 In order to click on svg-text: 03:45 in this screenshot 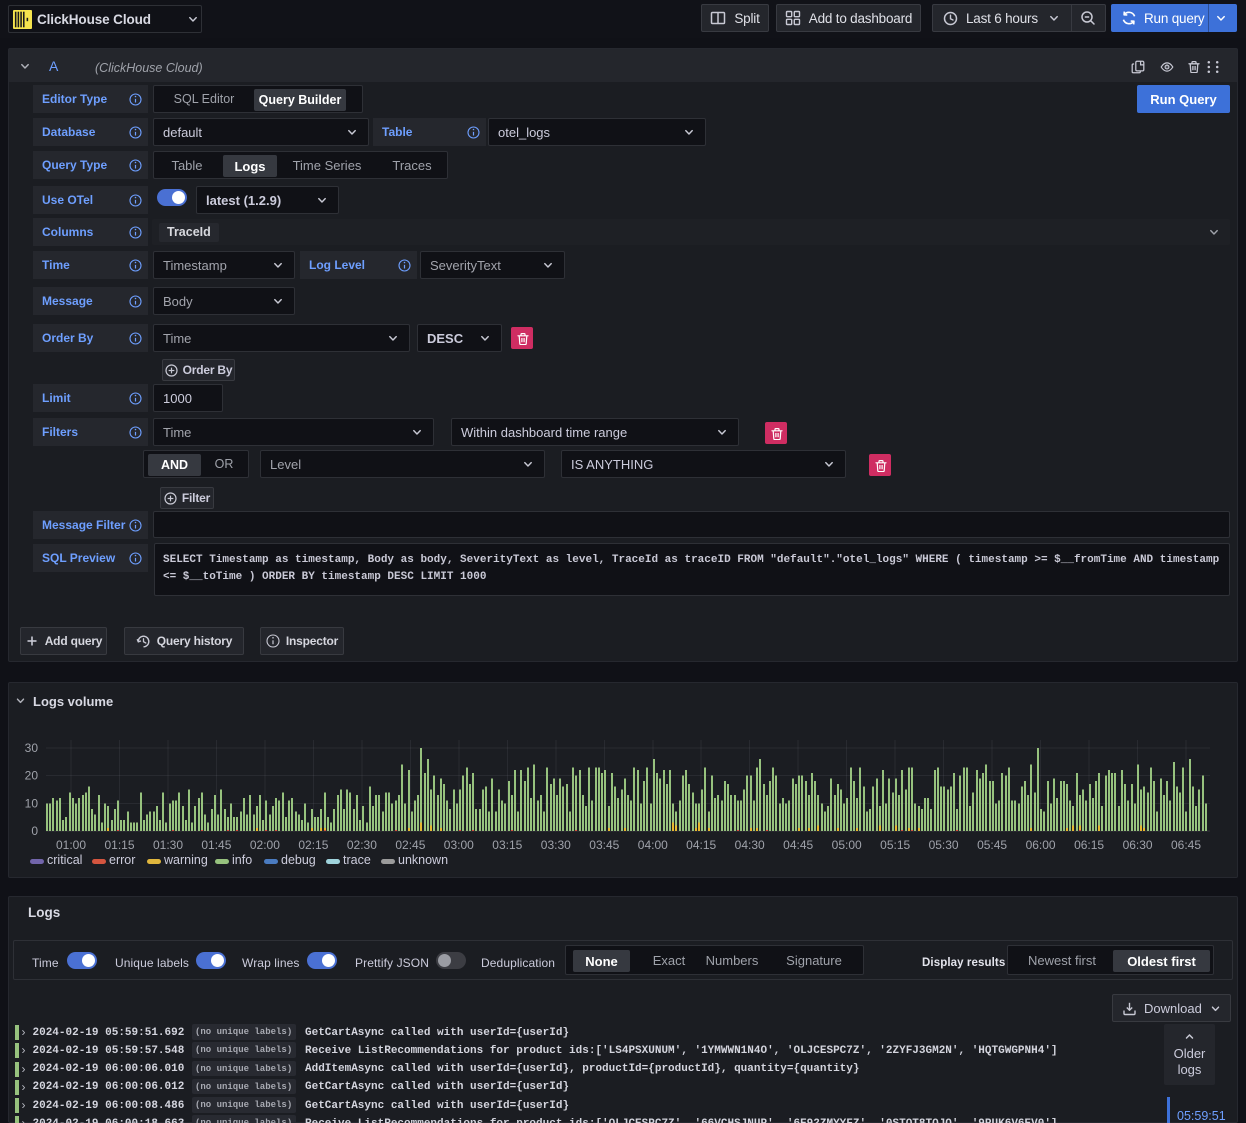, I will do `click(604, 845)`.